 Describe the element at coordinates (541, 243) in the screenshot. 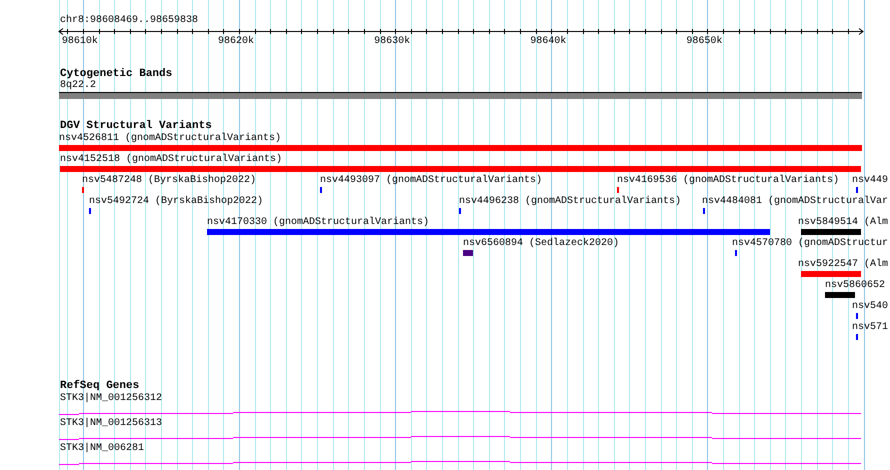

I see `variant-label: nsv6560894 (Sedlazeck2020)` at that location.